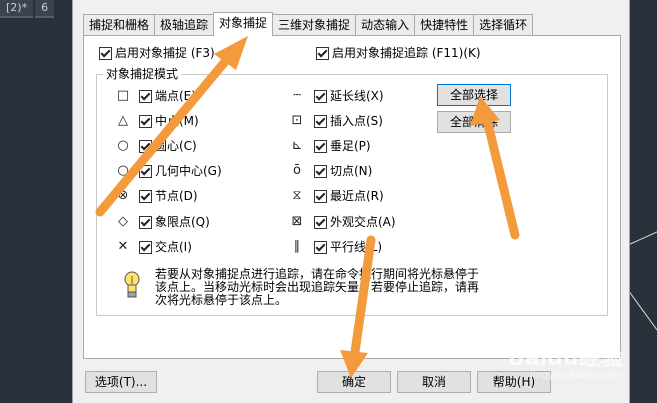 The width and height of the screenshot is (657, 403). I want to click on snap-mode-parallel: 平行线(L), so click(348, 247).